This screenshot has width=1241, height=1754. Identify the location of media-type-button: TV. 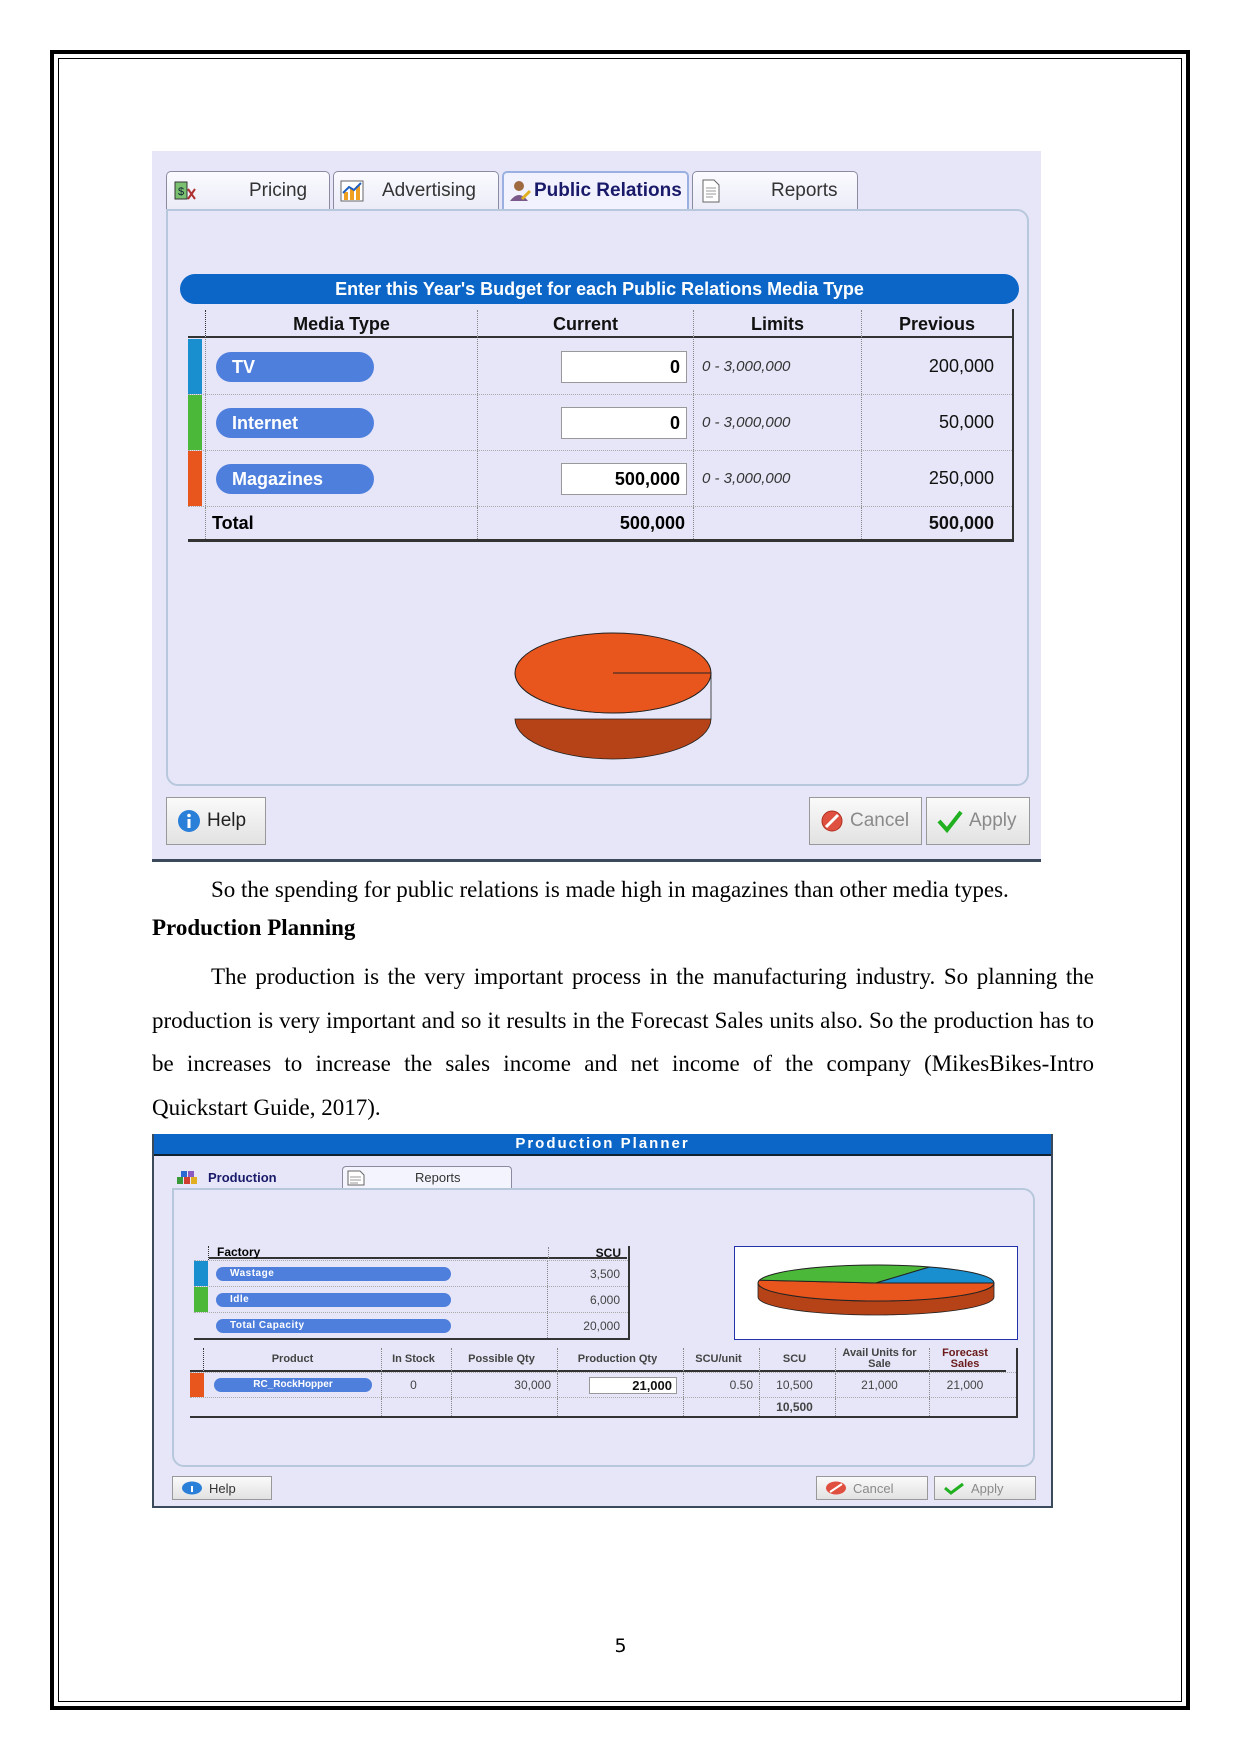
(295, 366).